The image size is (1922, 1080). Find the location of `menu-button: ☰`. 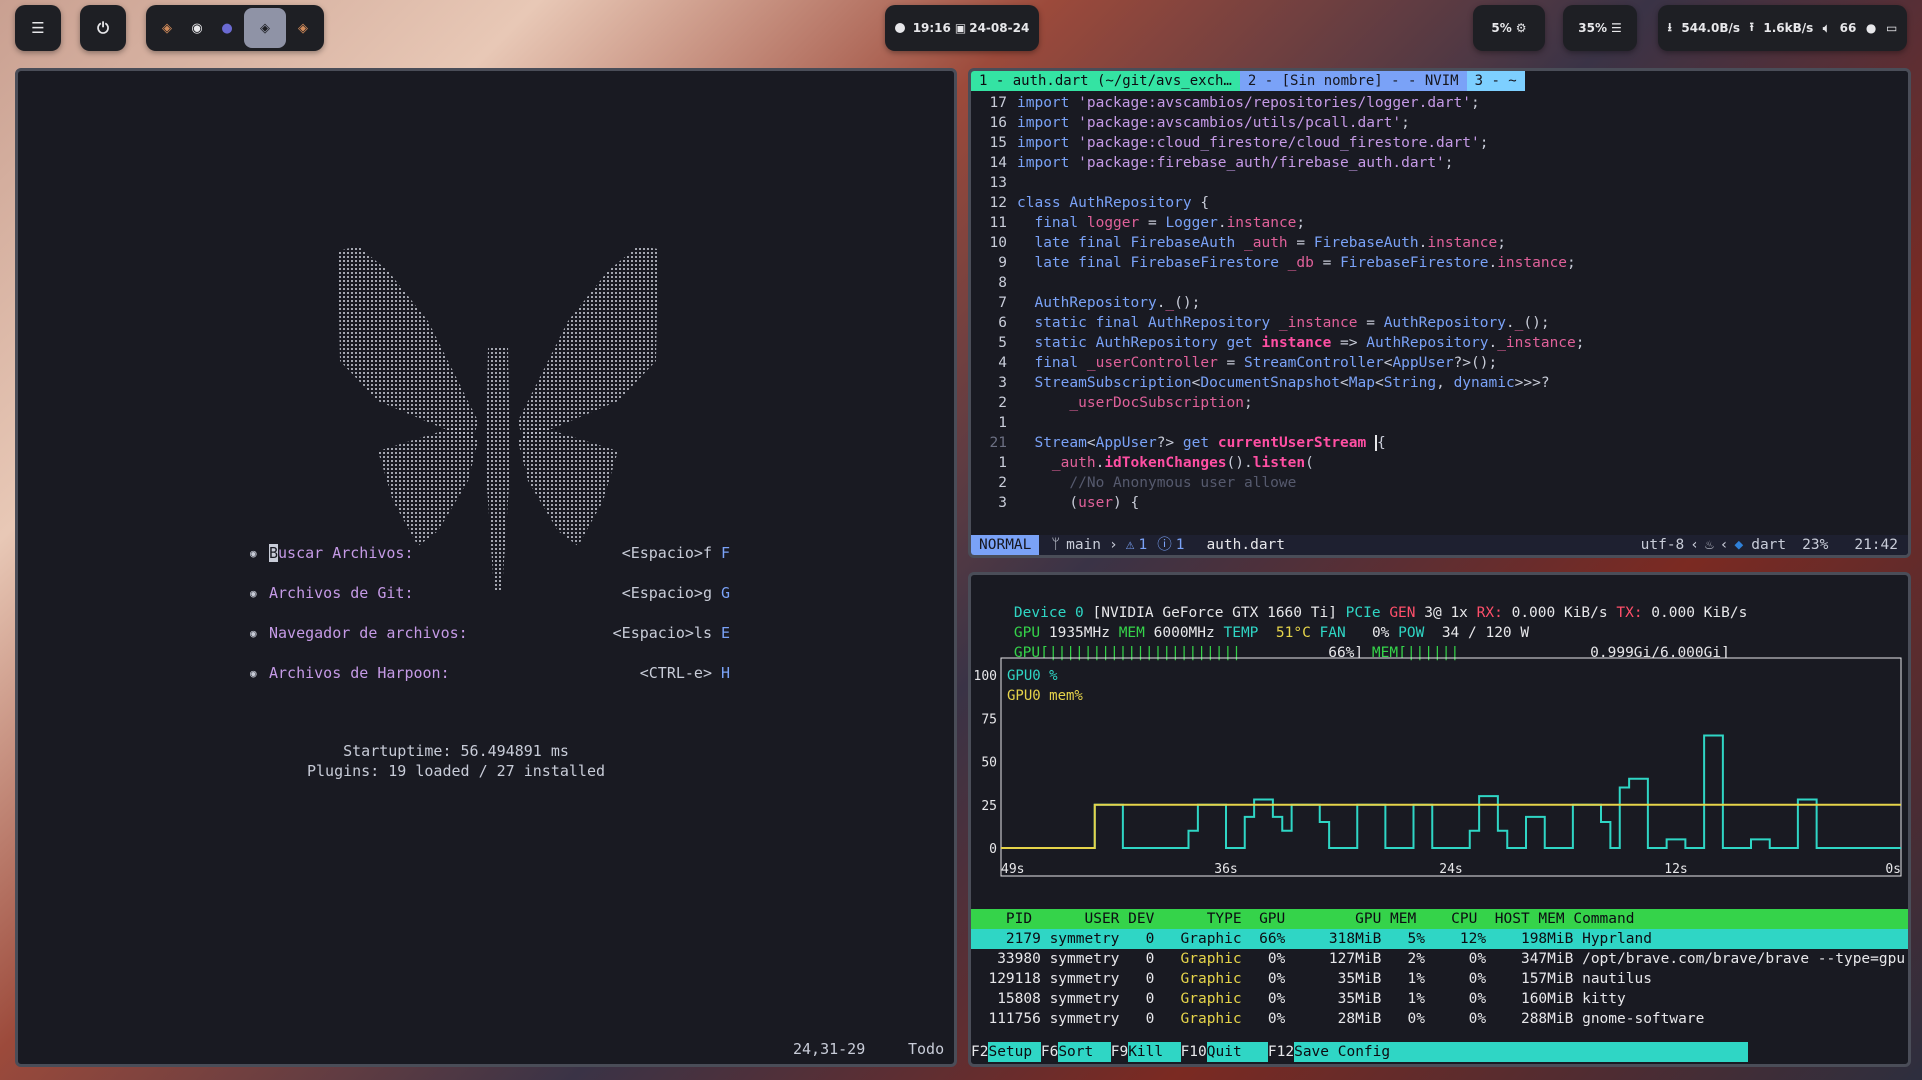

menu-button: ☰ is located at coordinates (38, 28).